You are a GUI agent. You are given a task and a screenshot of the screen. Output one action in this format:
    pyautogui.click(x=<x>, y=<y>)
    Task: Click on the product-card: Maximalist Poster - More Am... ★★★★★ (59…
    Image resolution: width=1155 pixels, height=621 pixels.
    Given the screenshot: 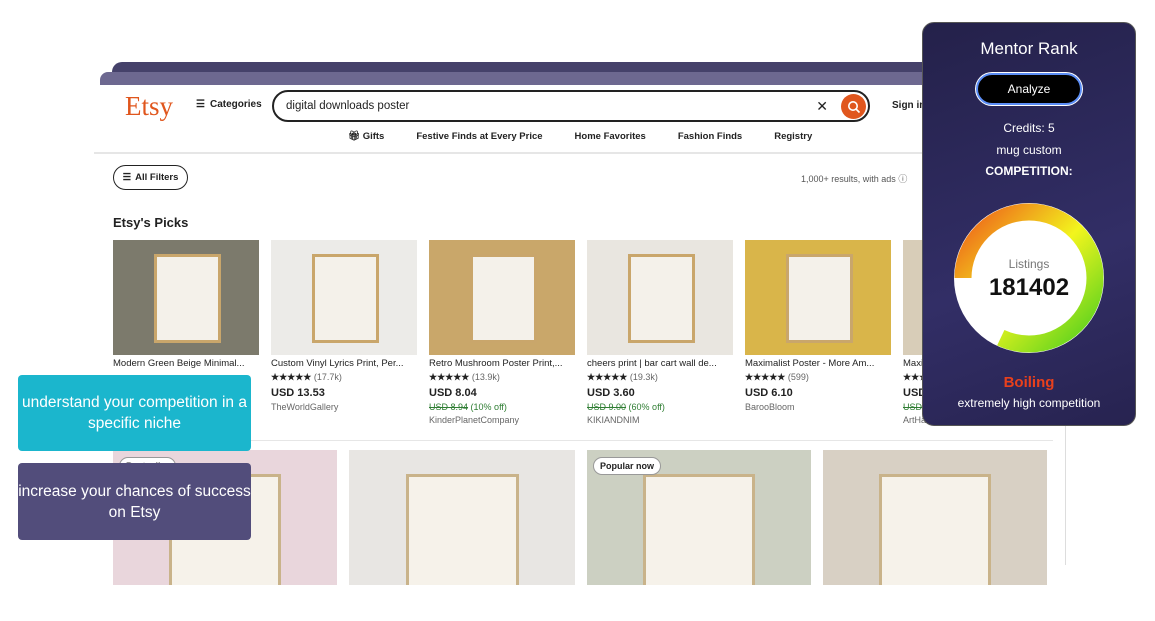 What is the action you would take?
    pyautogui.click(x=818, y=326)
    